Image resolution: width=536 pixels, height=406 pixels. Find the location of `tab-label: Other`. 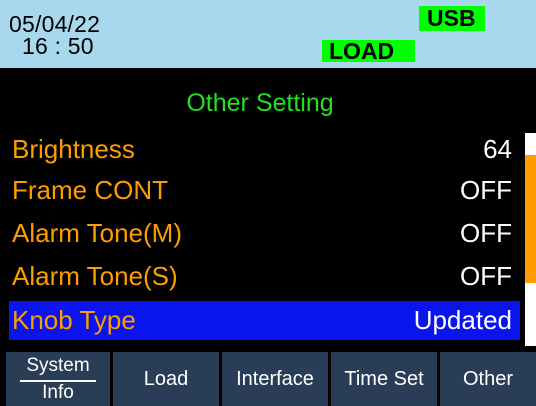

tab-label: Other is located at coordinates (488, 379).